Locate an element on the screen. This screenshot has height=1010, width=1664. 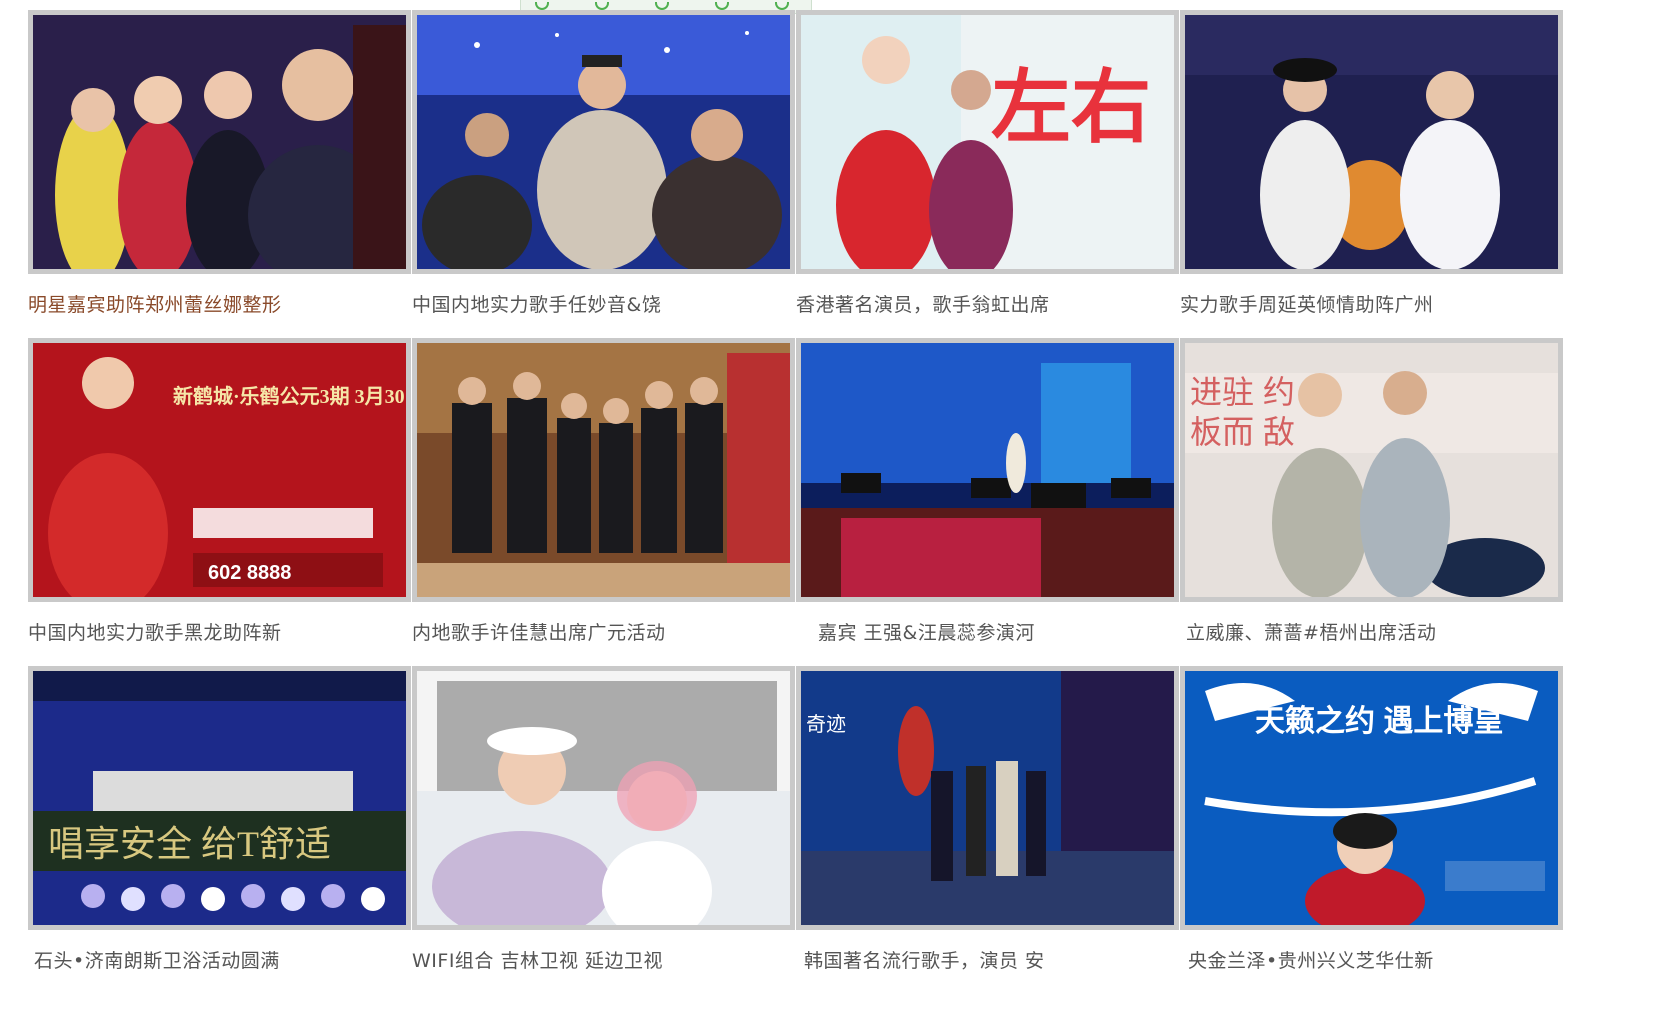
gallery-card: 内地歌手许佳慧出席广元活动 is located at coordinates (603, 503).